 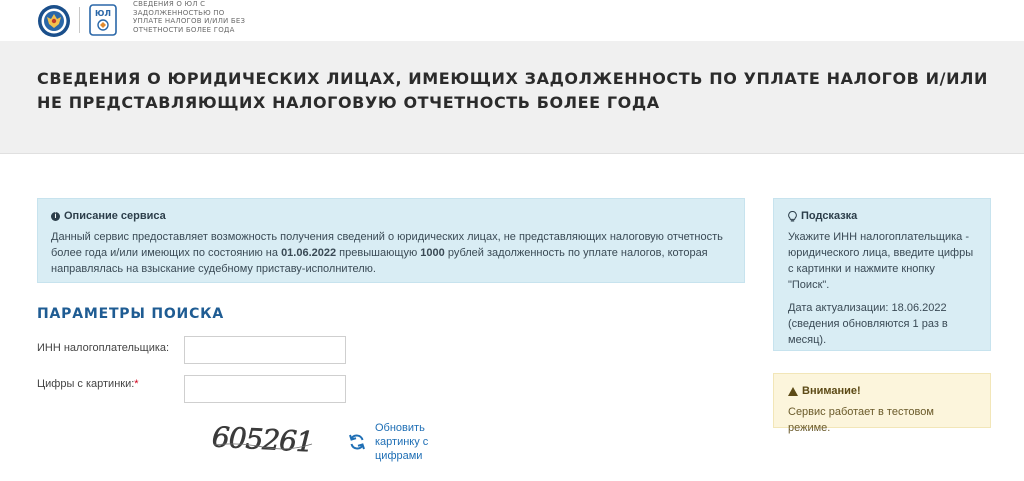 I want to click on warning-title: Внимание!, so click(x=831, y=391).